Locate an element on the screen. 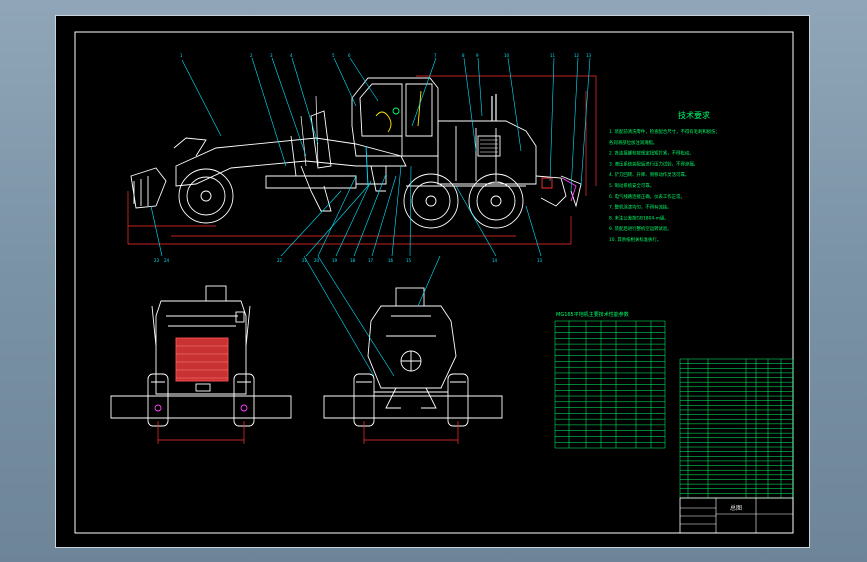  tech-item: 3. 液压系统装配后进行压力试验，不得渗漏。 is located at coordinates (653, 163).